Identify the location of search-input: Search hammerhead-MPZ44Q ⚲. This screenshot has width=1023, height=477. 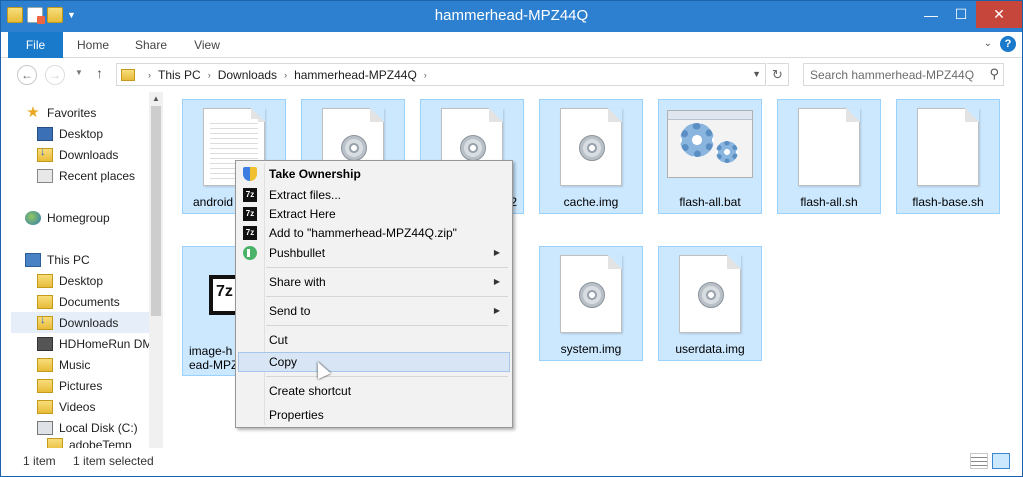
(903, 74).